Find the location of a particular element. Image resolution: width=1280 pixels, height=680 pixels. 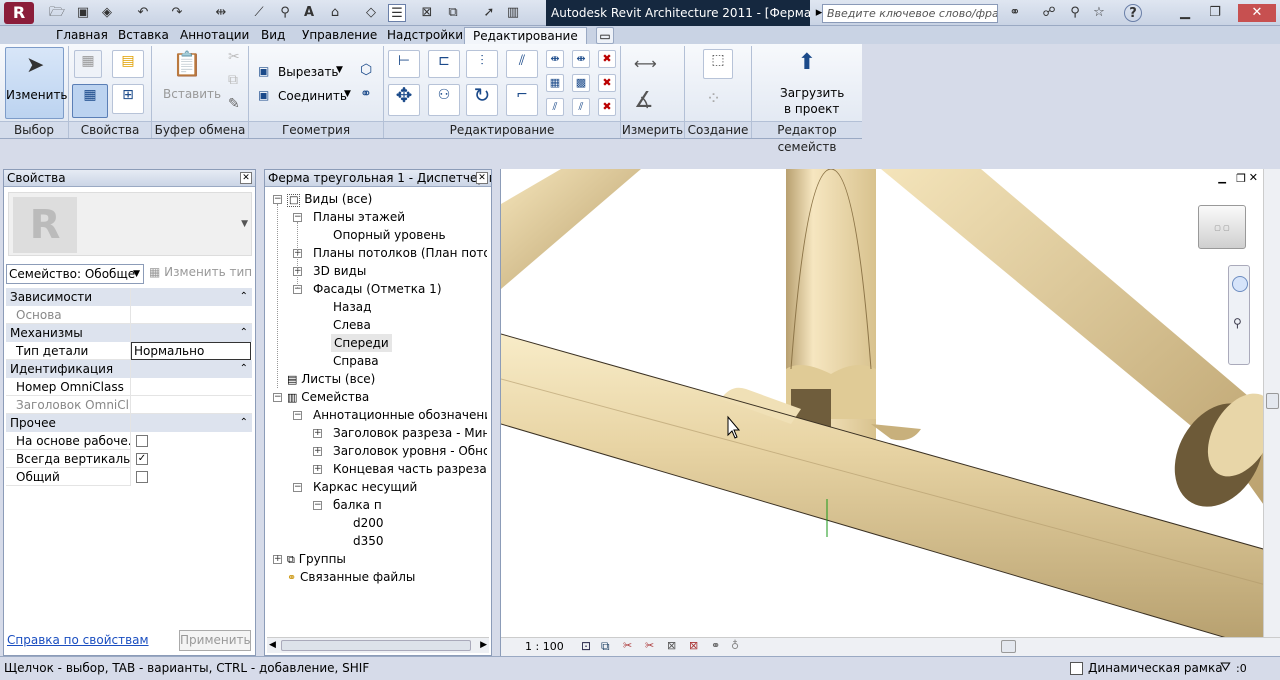

category-dependencies: Зависимости ⌃ is located at coordinates (129, 297).